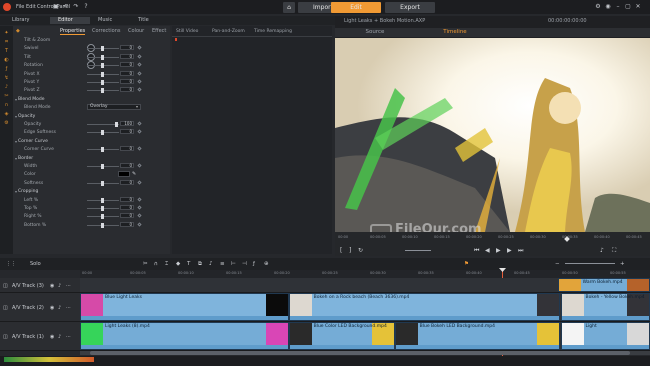 This screenshot has height=366, width=650. Describe the element at coordinates (145, 264) in the screenshot. I see `scissors-icon: ✂` at that location.